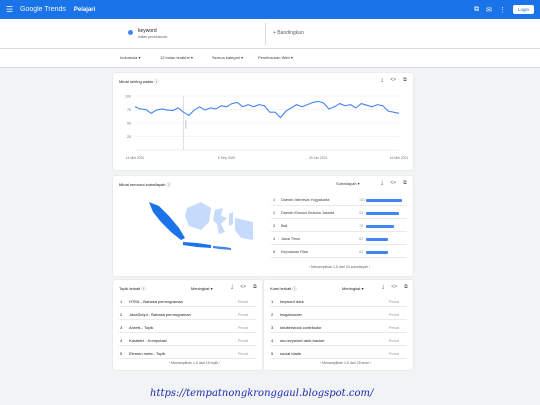 The image size is (540, 405). I want to click on list-item: 5 social blade Pesat, so click(338, 353).